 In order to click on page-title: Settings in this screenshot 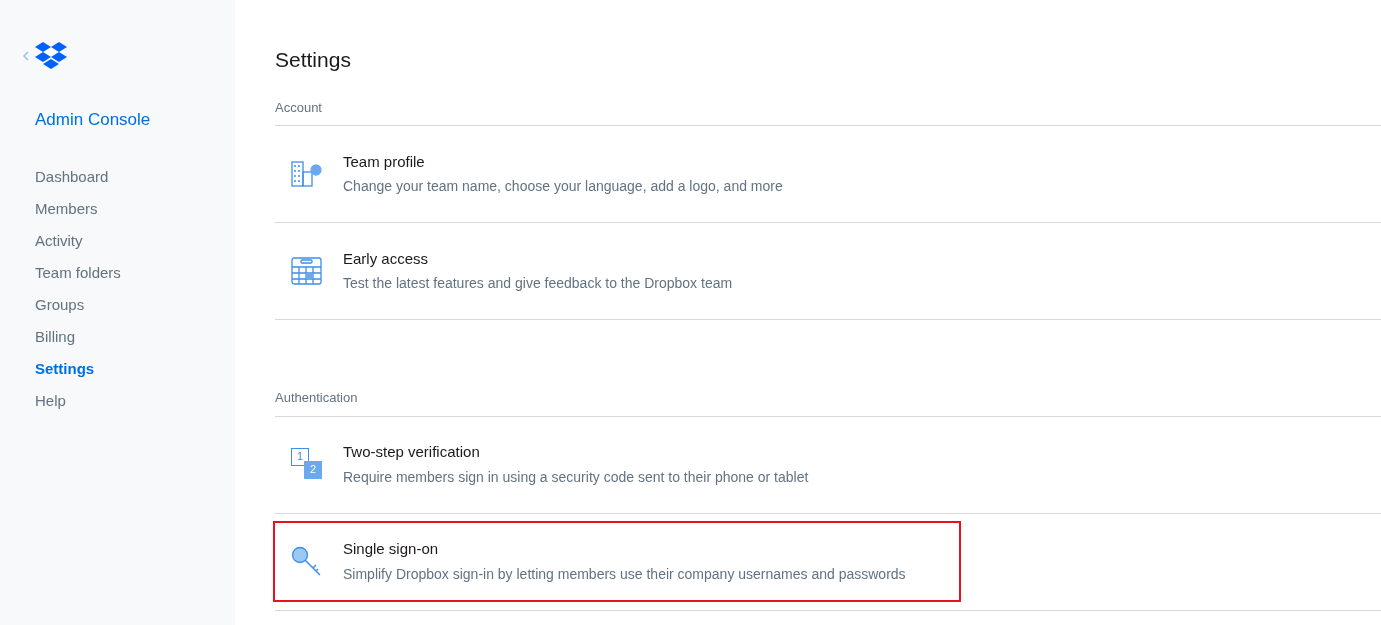, I will do `click(313, 60)`.